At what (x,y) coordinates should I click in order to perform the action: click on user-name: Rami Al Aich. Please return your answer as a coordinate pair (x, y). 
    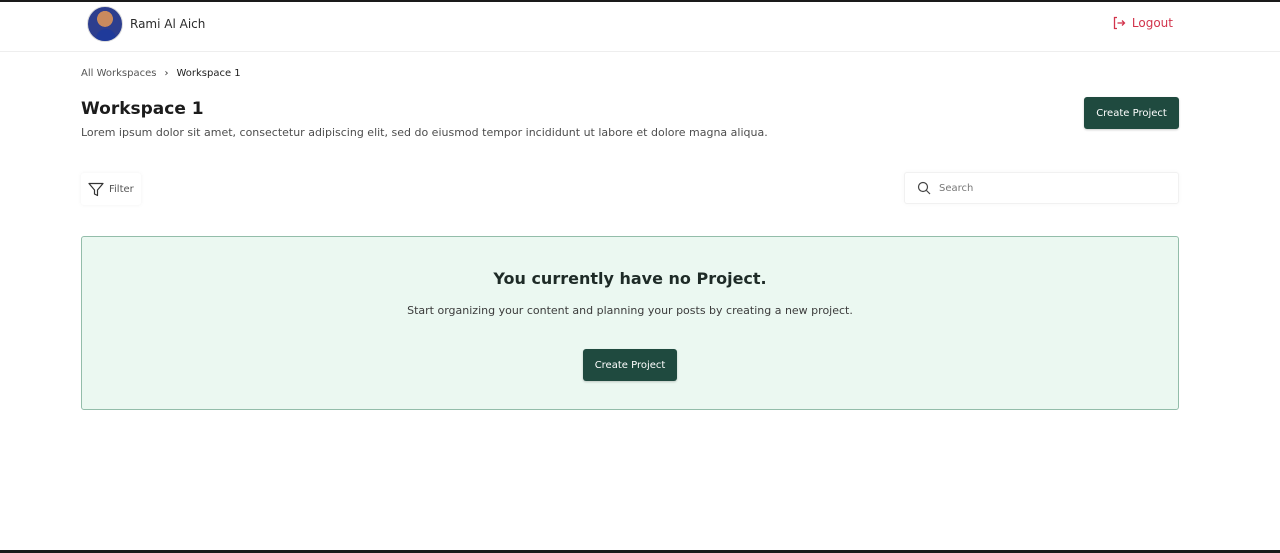
    Looking at the image, I should click on (168, 24).